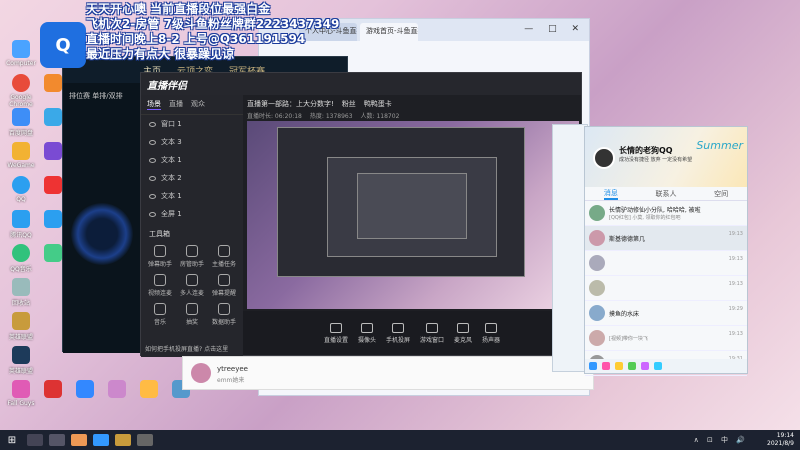 This screenshot has height=450, width=800. Describe the element at coordinates (154, 104) in the screenshot. I see `tab-scene: 场景` at that location.